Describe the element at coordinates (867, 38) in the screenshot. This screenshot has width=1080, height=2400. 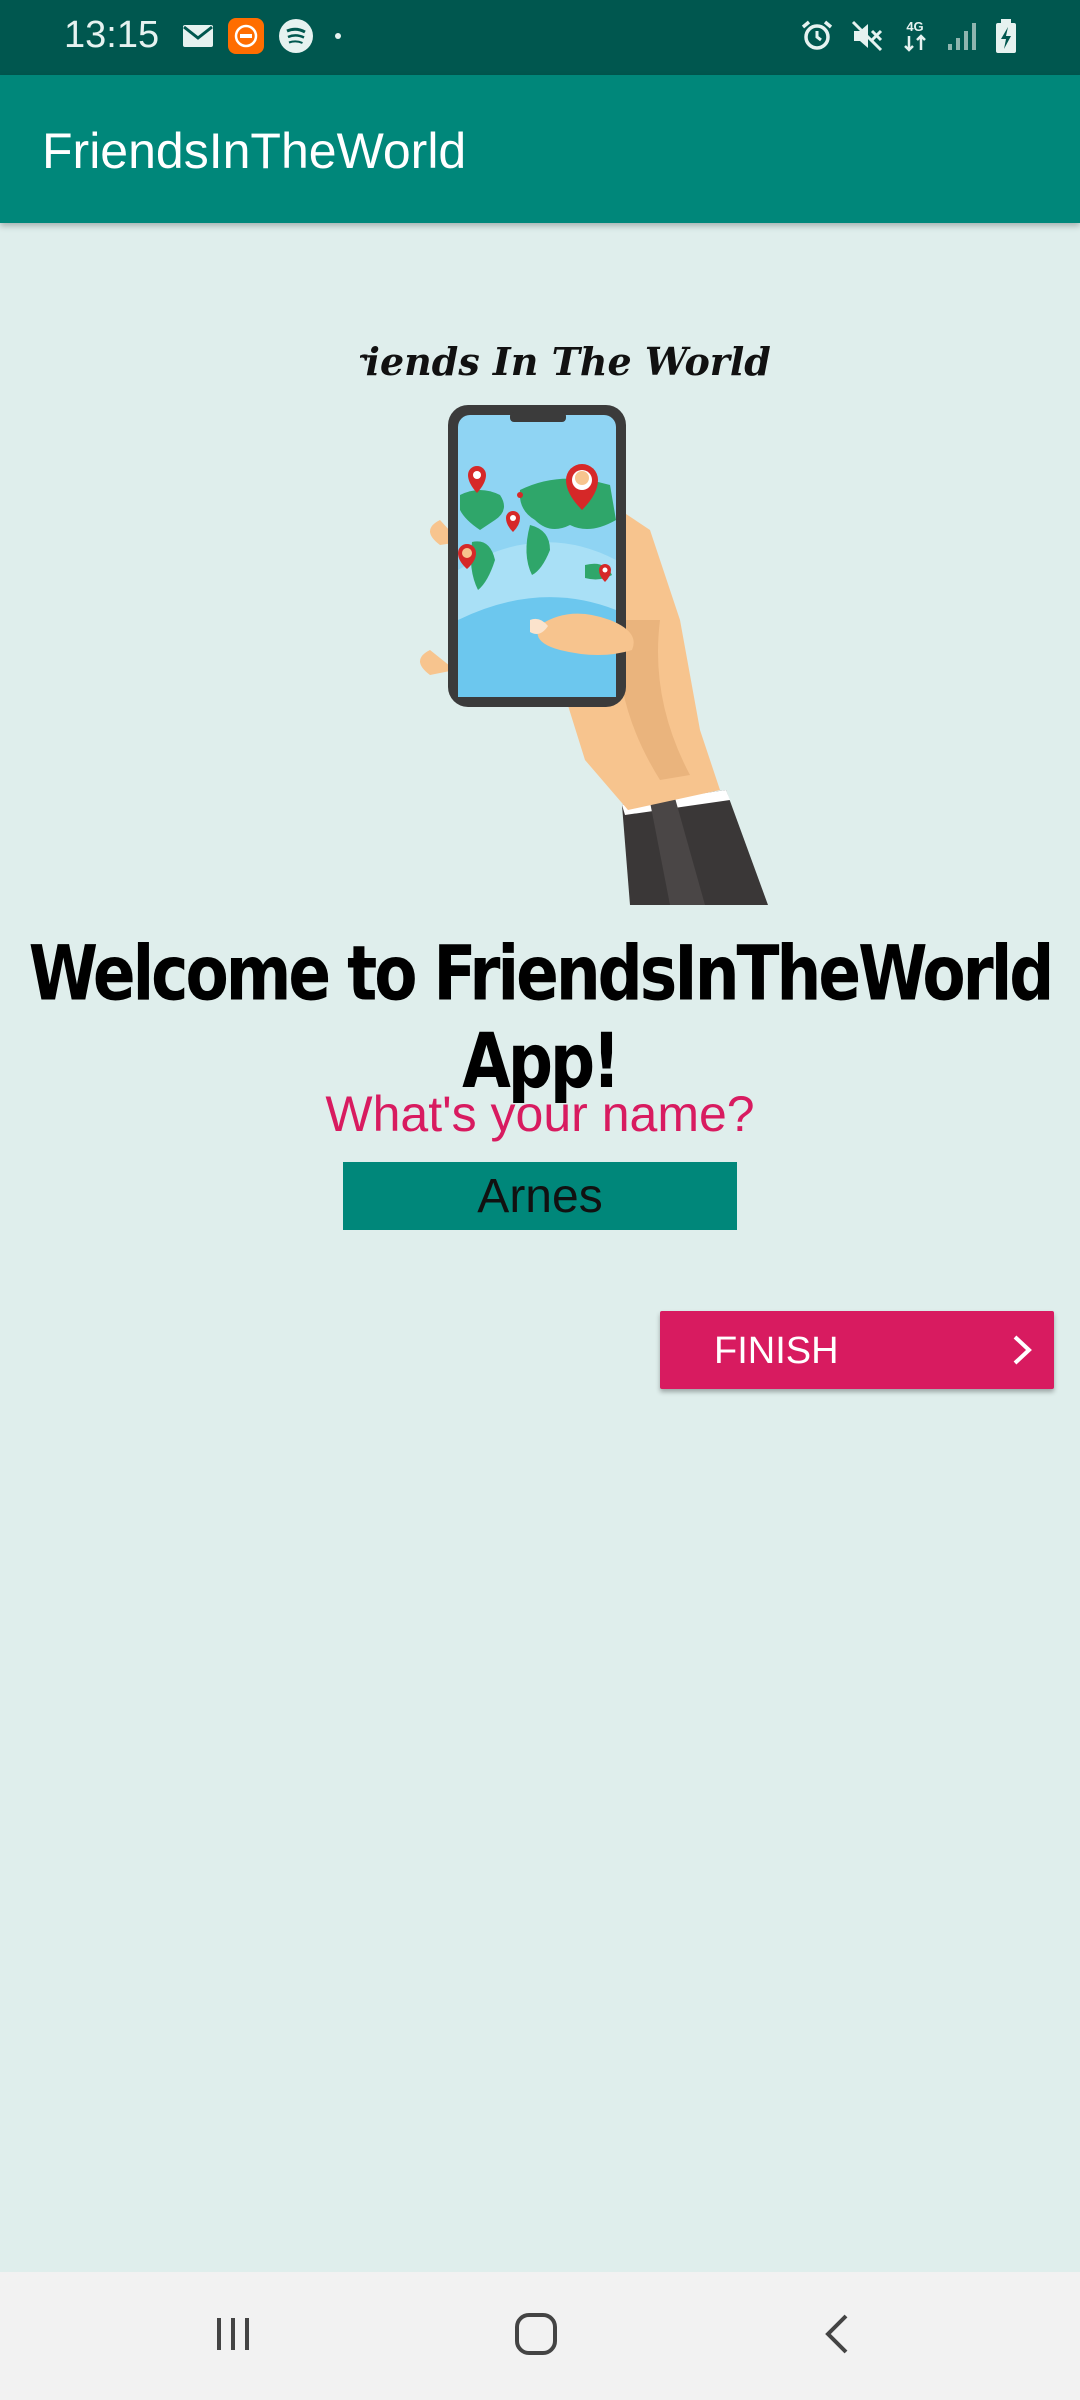
I see `mute-icon` at that location.